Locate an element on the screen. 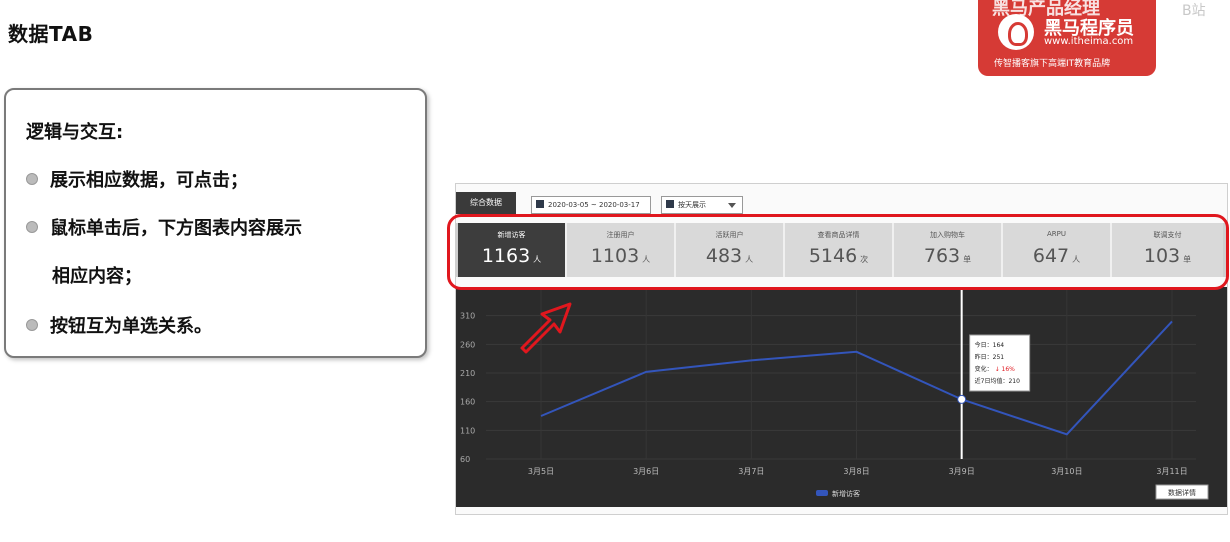  chart-tooltip: 今日：164 昨日：251 变化： ↓ 16% 近7日均值：210 is located at coordinates (1000, 363).